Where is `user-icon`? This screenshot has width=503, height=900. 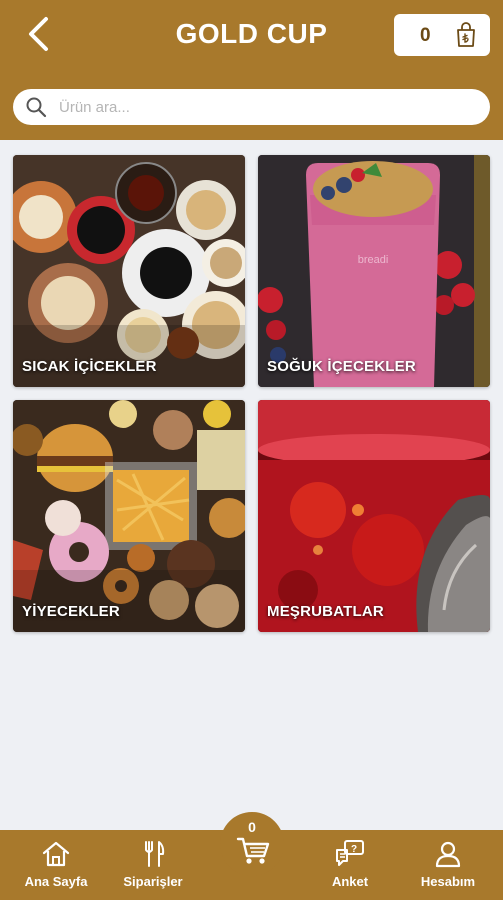 user-icon is located at coordinates (448, 854).